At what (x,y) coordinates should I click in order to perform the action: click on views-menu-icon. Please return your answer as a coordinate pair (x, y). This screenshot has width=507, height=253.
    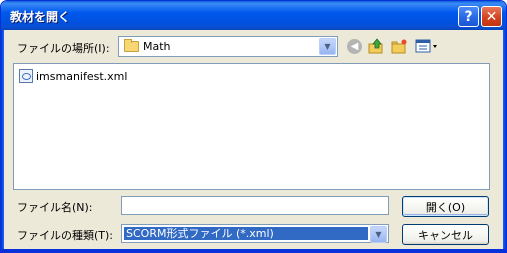
    Looking at the image, I should click on (427, 46).